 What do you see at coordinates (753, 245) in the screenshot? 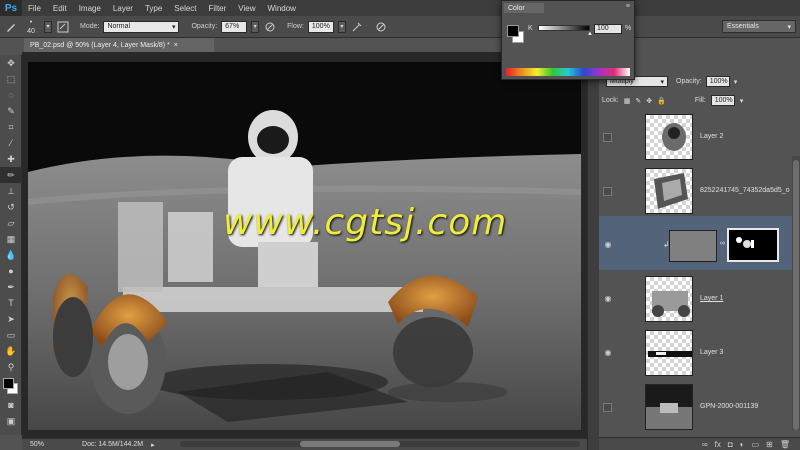
I see `layer-mask-thumbnail` at bounding box center [753, 245].